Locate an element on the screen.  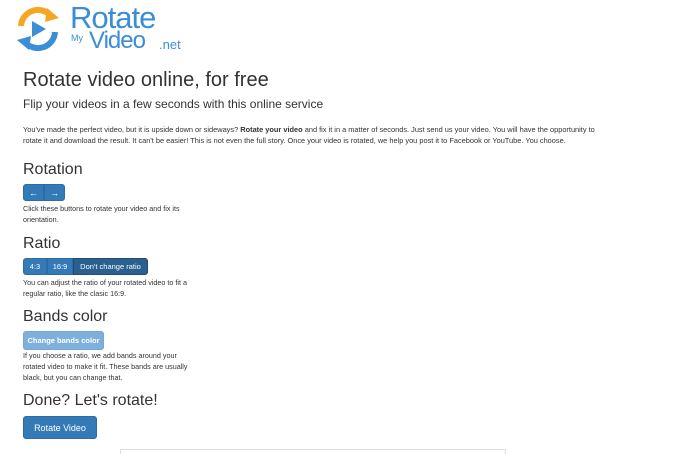
done-heading: Done? Let's rotate! is located at coordinates (90, 400).